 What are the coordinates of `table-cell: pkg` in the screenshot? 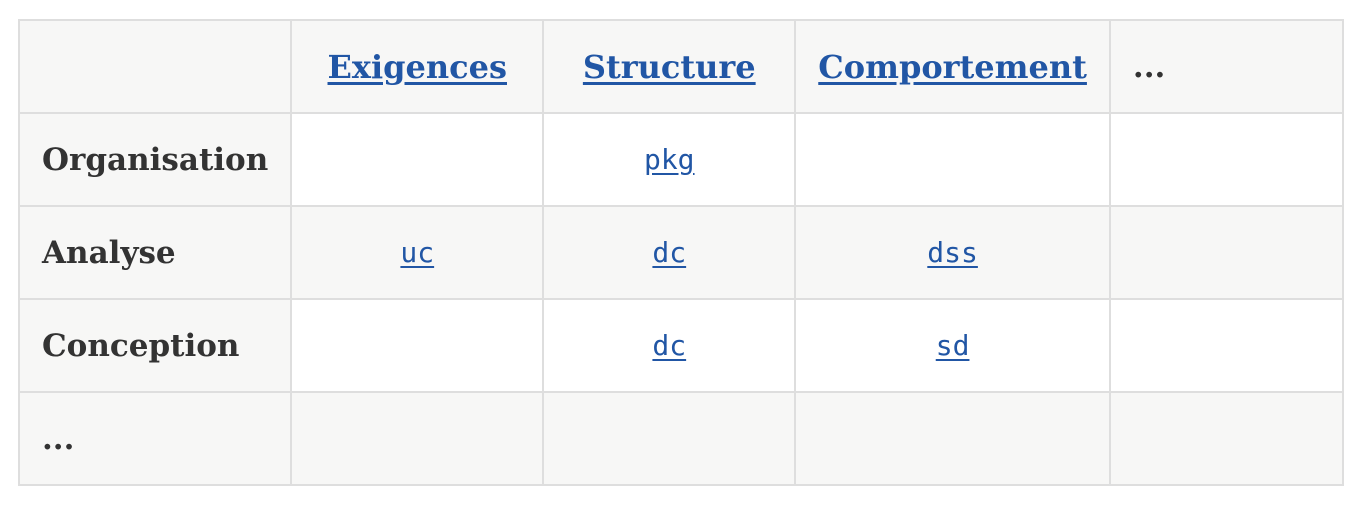 It's located at (669, 159).